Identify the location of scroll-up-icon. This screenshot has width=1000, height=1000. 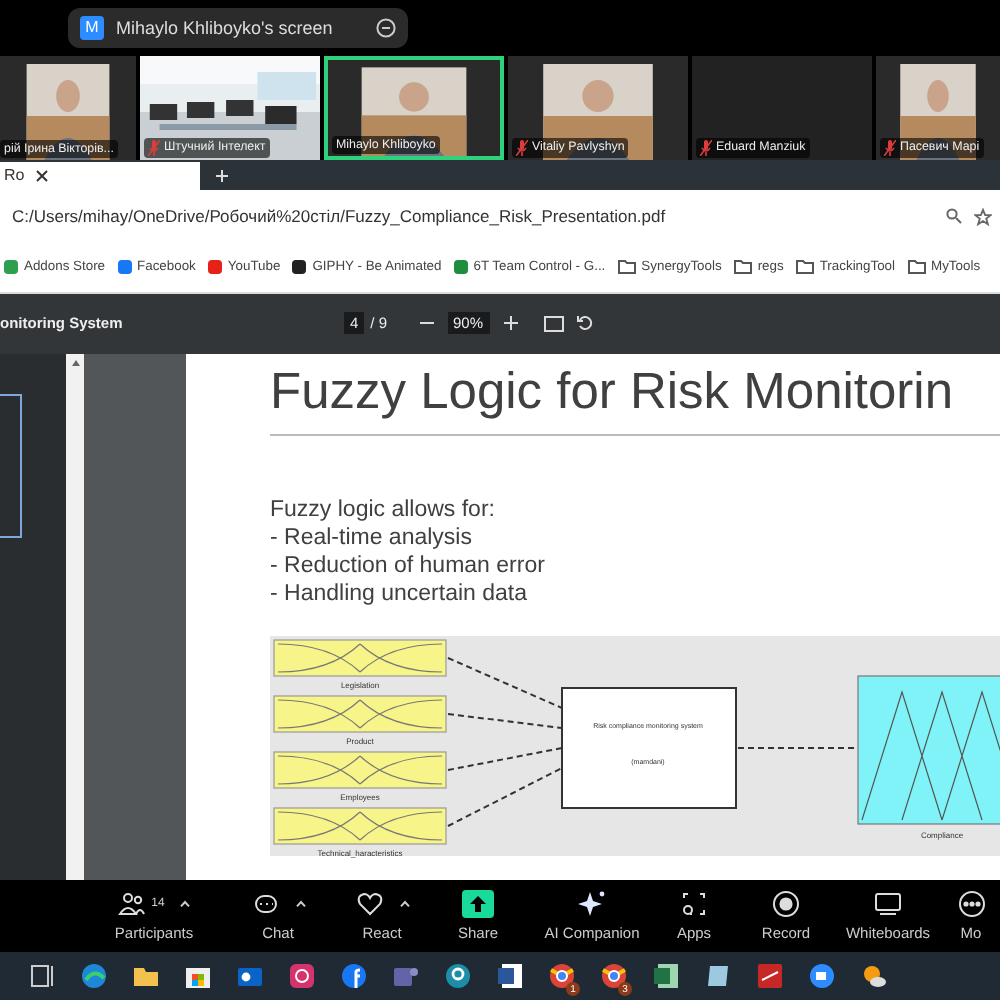
(75, 362).